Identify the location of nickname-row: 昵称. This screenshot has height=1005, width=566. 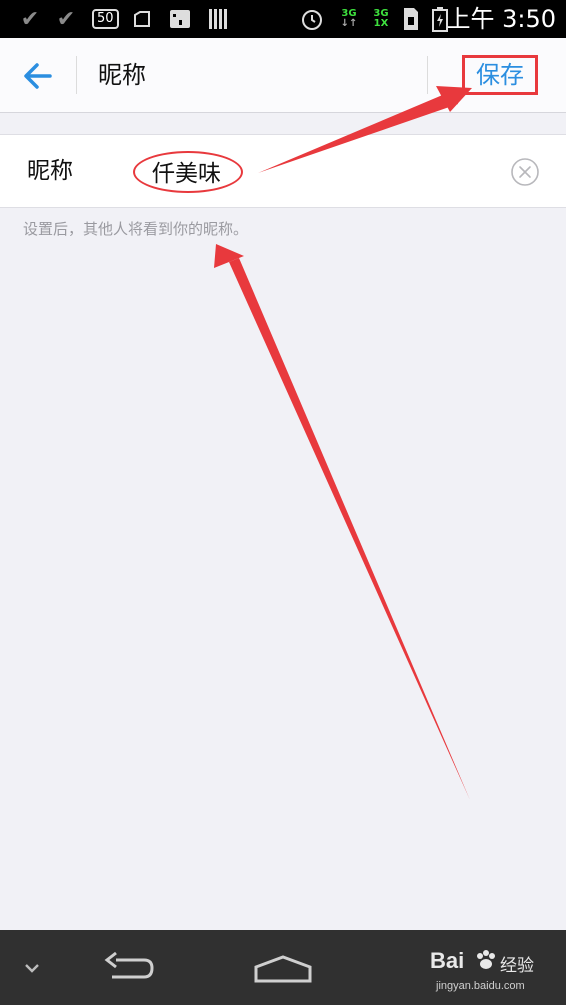
(283, 171).